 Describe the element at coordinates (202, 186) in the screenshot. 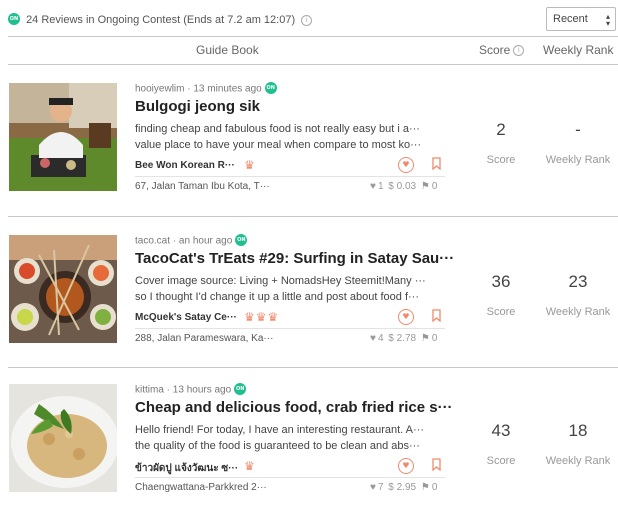

I see `restaurant-address: 67, Jalan Taman Ibu Kota, T···` at that location.